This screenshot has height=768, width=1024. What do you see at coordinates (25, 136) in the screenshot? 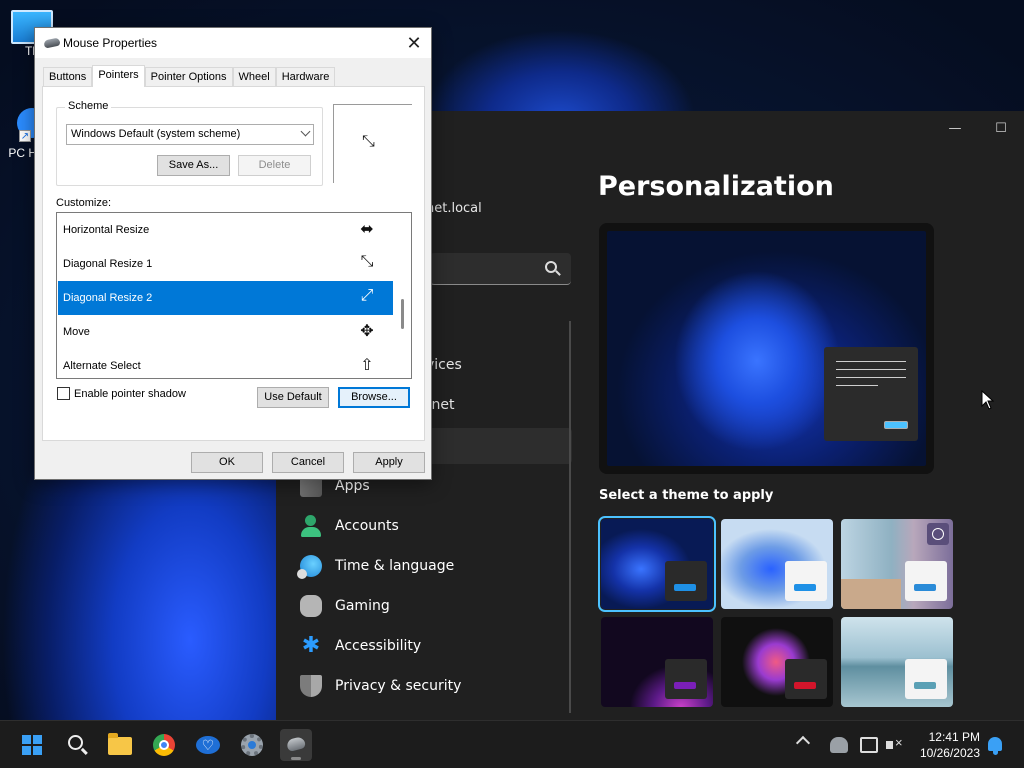
I see `shortcut-arrow-icon: ↗` at bounding box center [25, 136].